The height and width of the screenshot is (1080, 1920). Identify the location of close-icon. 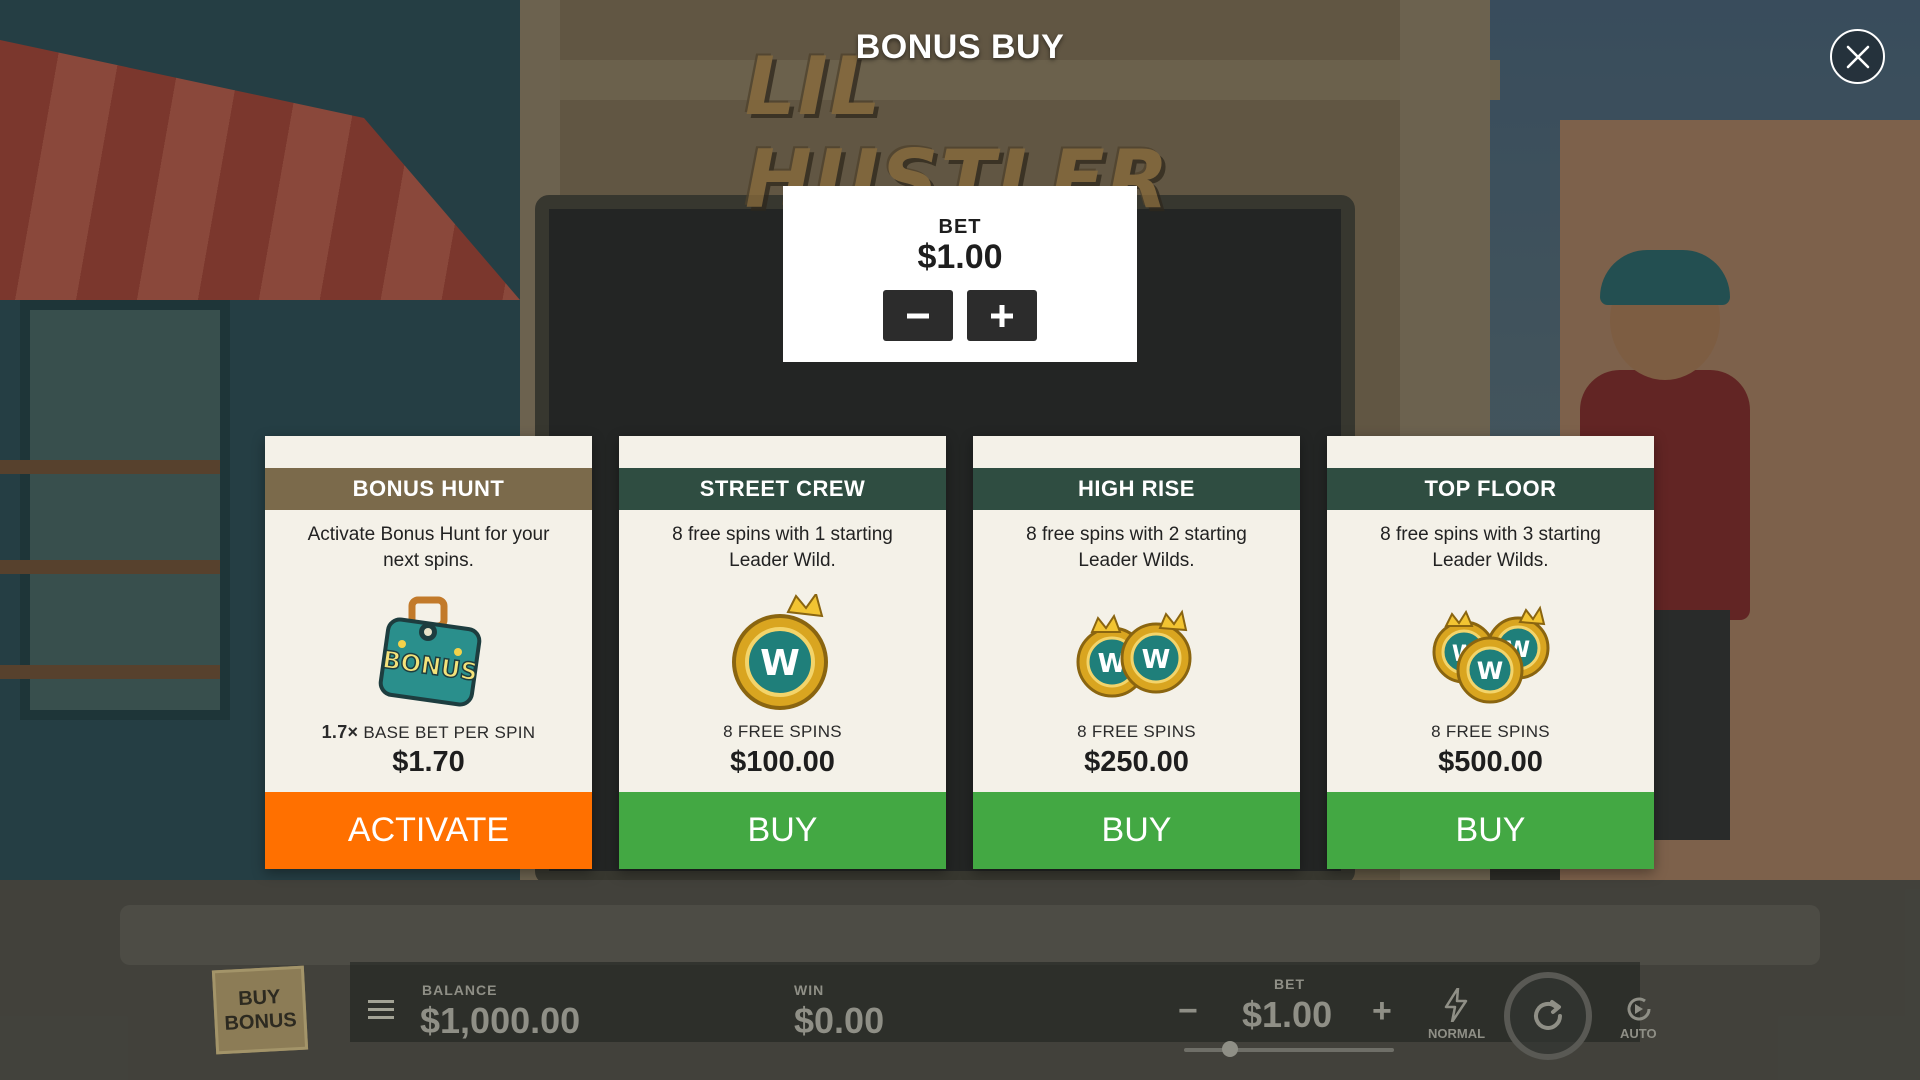
(1857, 56).